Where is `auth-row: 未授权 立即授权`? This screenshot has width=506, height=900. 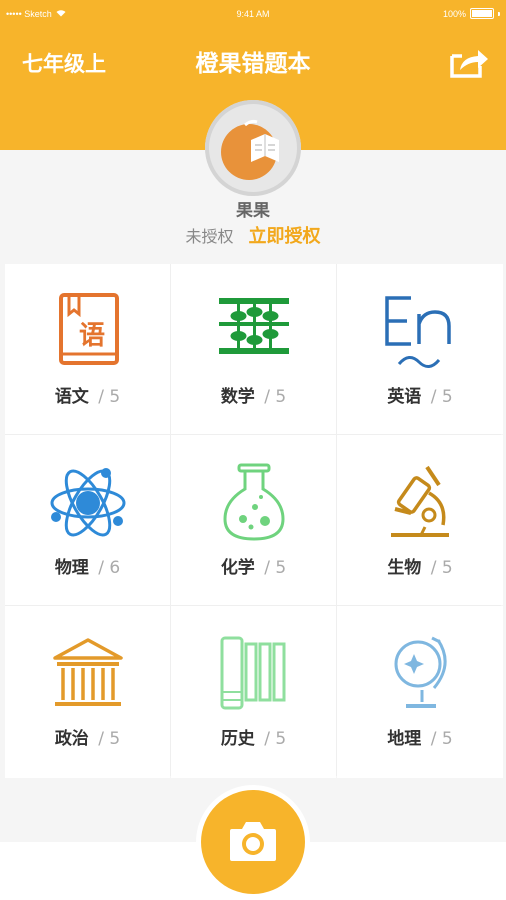 auth-row: 未授权 立即授权 is located at coordinates (253, 235).